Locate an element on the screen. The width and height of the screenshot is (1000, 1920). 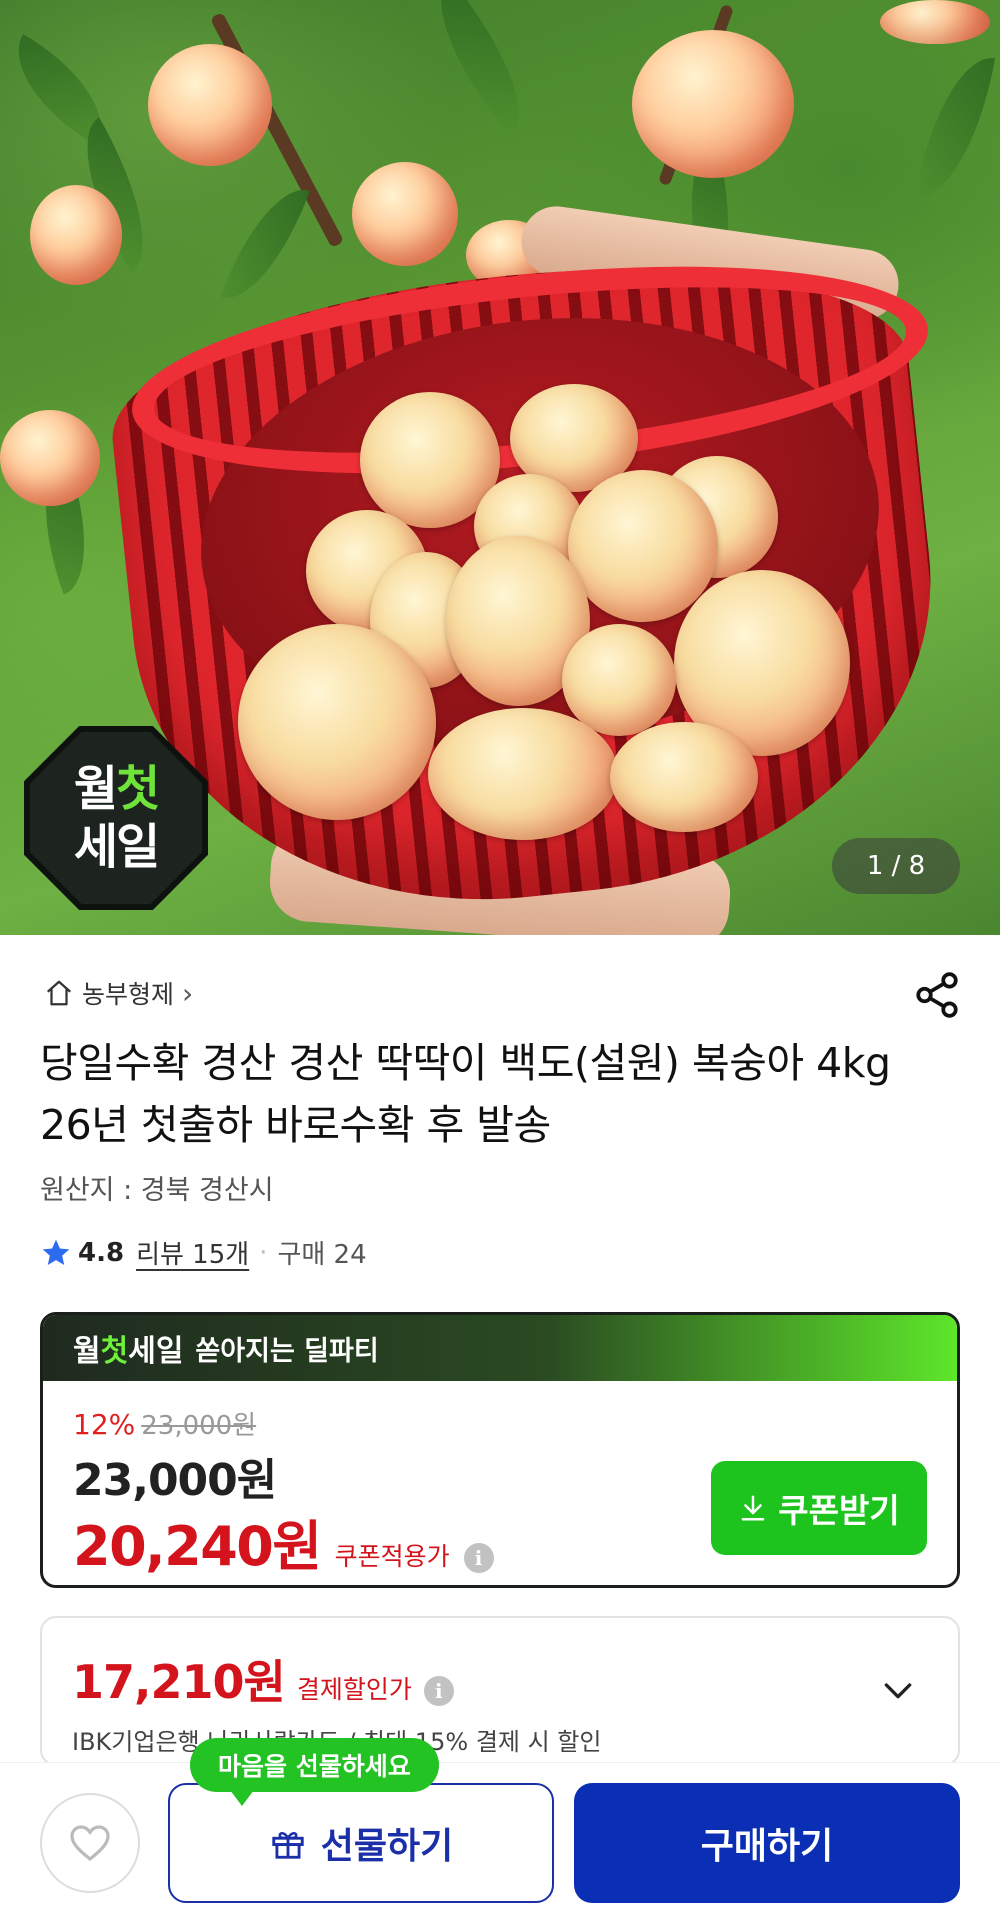
promo-headline: 쏟아지는 딜파티 is located at coordinates (287, 1351).